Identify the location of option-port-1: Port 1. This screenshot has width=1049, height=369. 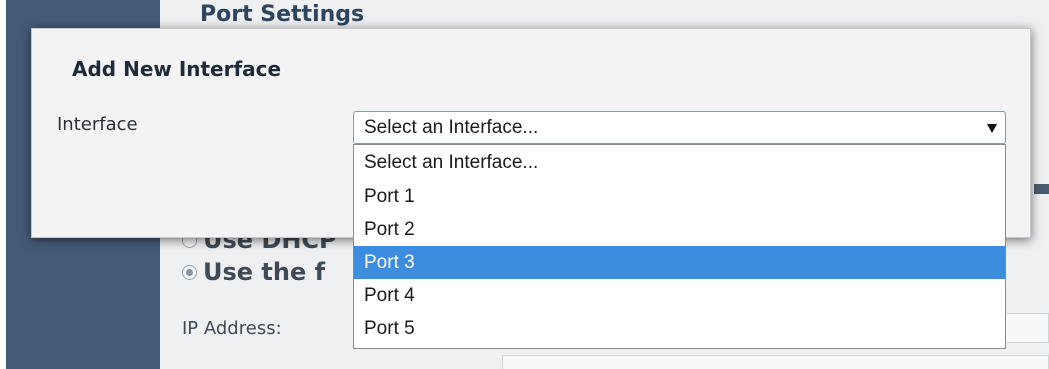
(679, 196).